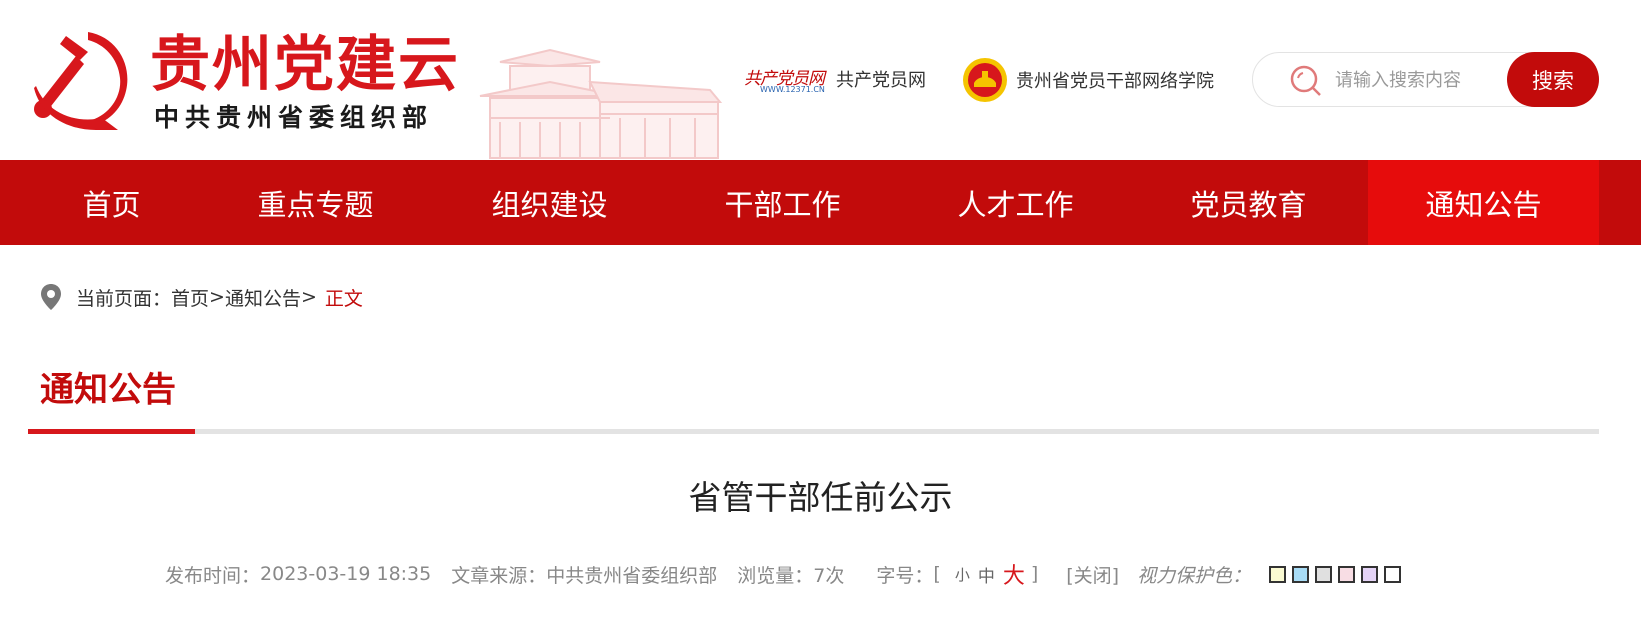 The width and height of the screenshot is (1641, 625). I want to click on nav-item-talent-work: 人才工作, so click(1015, 202).